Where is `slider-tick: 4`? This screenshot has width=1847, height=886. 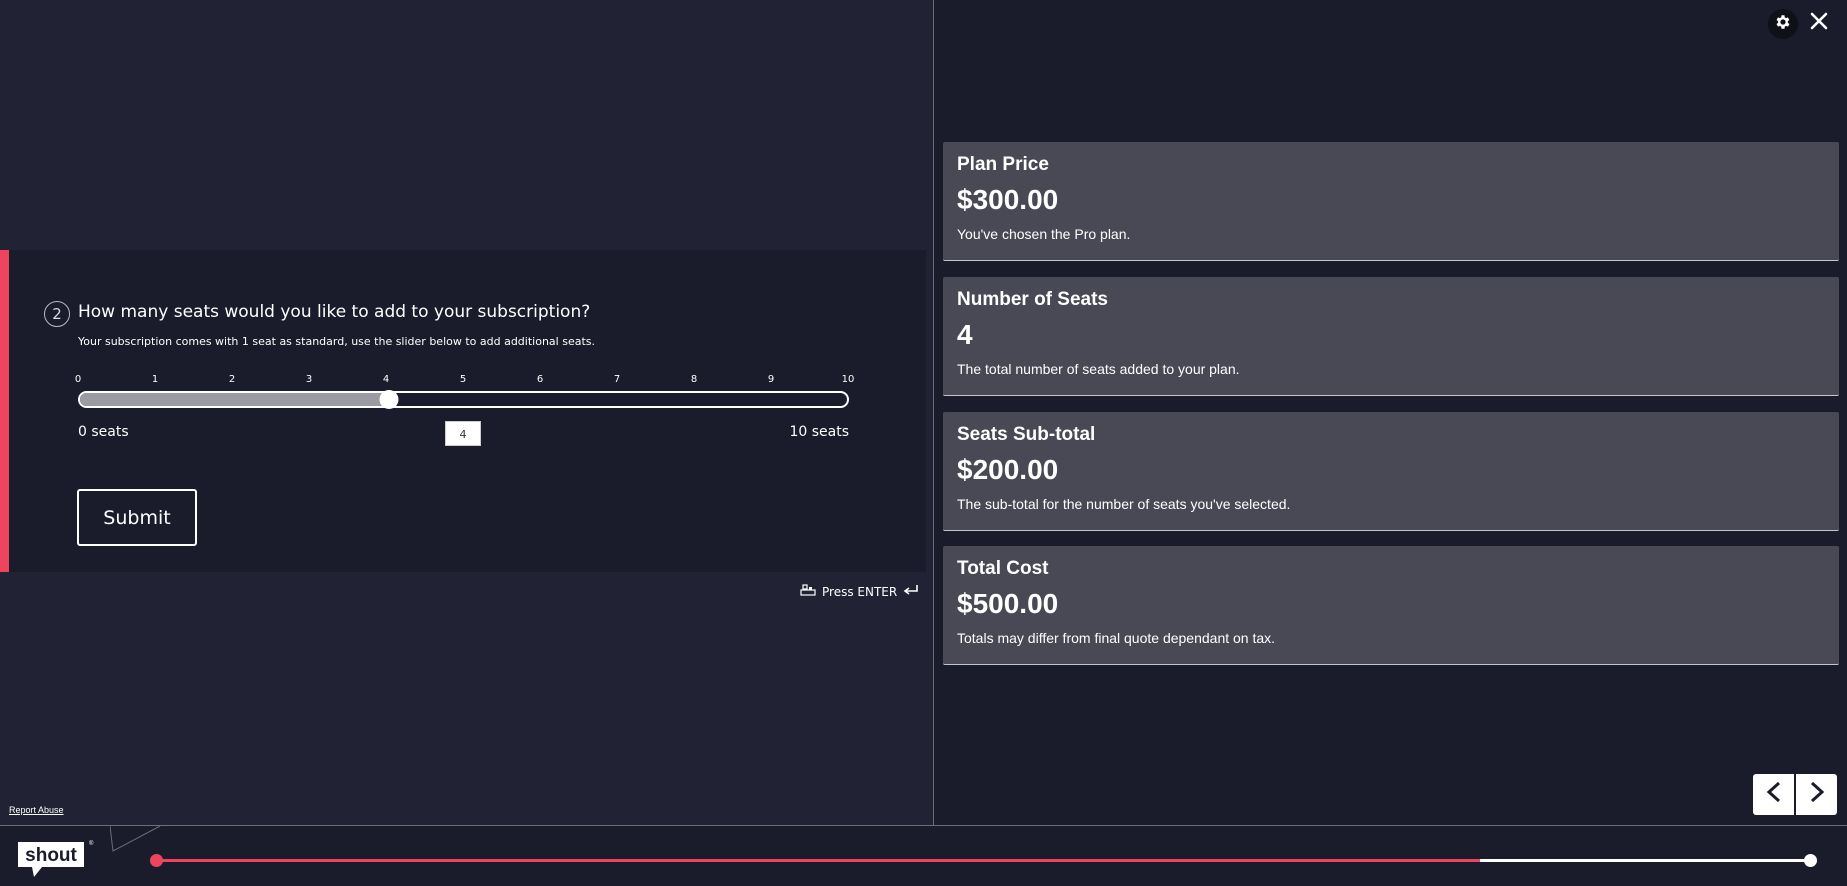
slider-tick: 4 is located at coordinates (386, 379).